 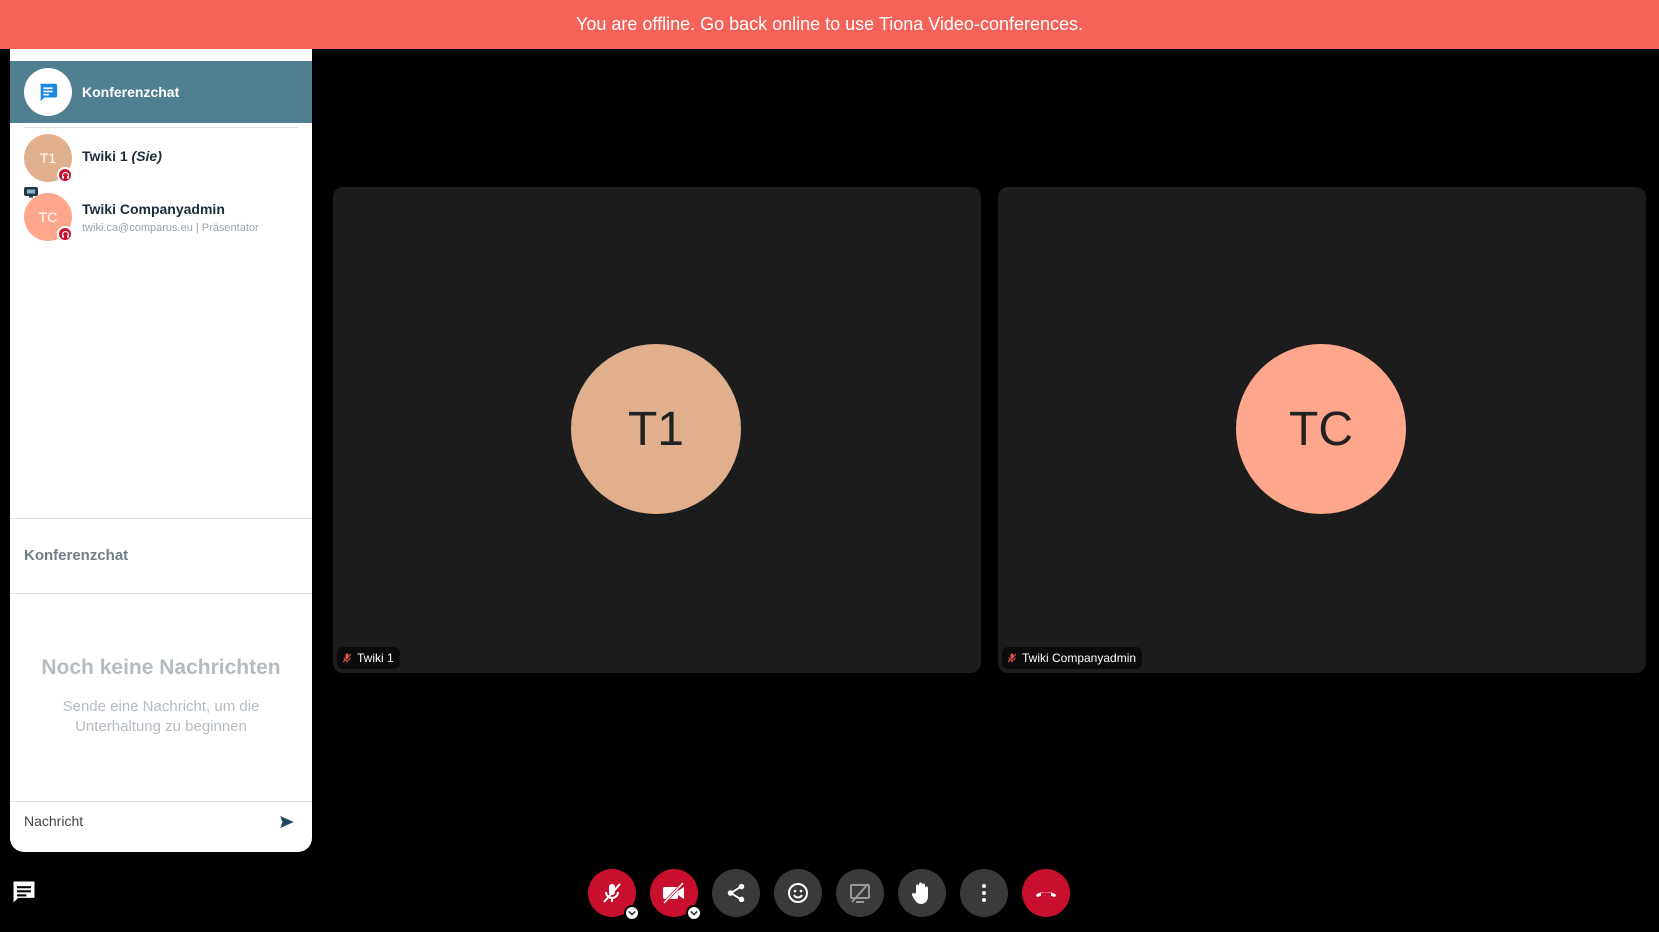 What do you see at coordinates (48, 158) in the screenshot?
I see `avatar-initials: T1` at bounding box center [48, 158].